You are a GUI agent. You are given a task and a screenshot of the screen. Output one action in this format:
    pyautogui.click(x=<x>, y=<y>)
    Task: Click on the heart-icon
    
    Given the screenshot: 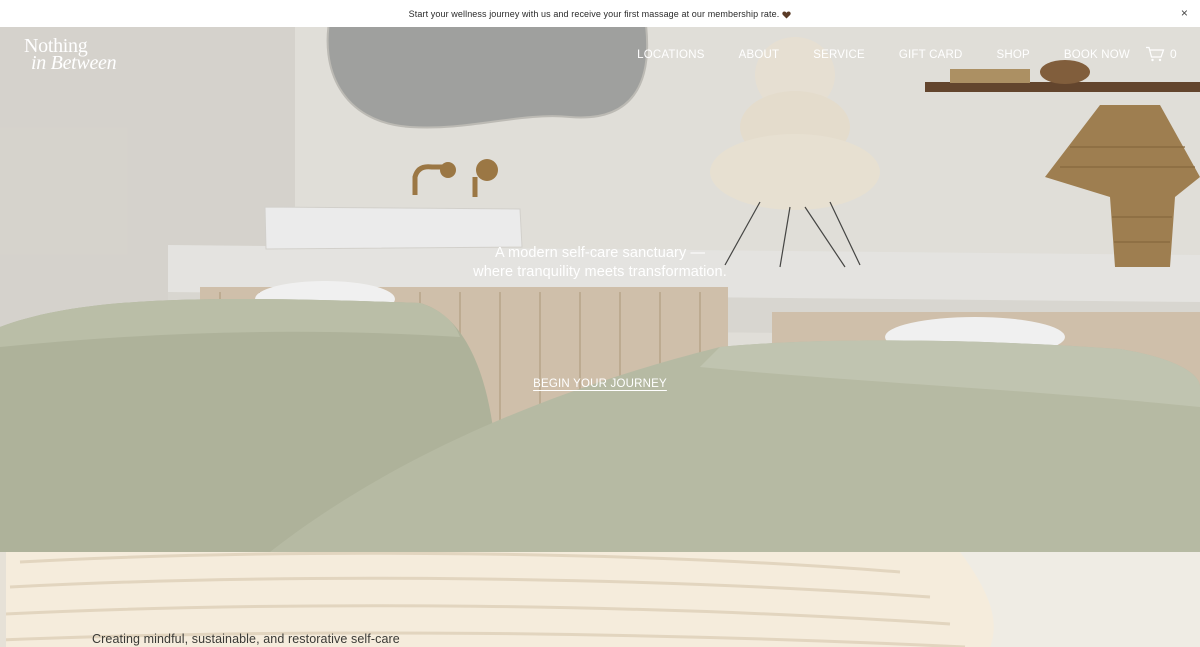 What is the action you would take?
    pyautogui.click(x=787, y=14)
    